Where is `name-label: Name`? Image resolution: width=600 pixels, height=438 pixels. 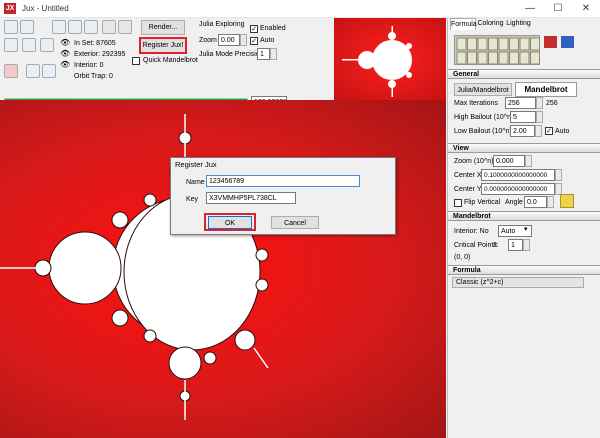 name-label: Name is located at coordinates (195, 182).